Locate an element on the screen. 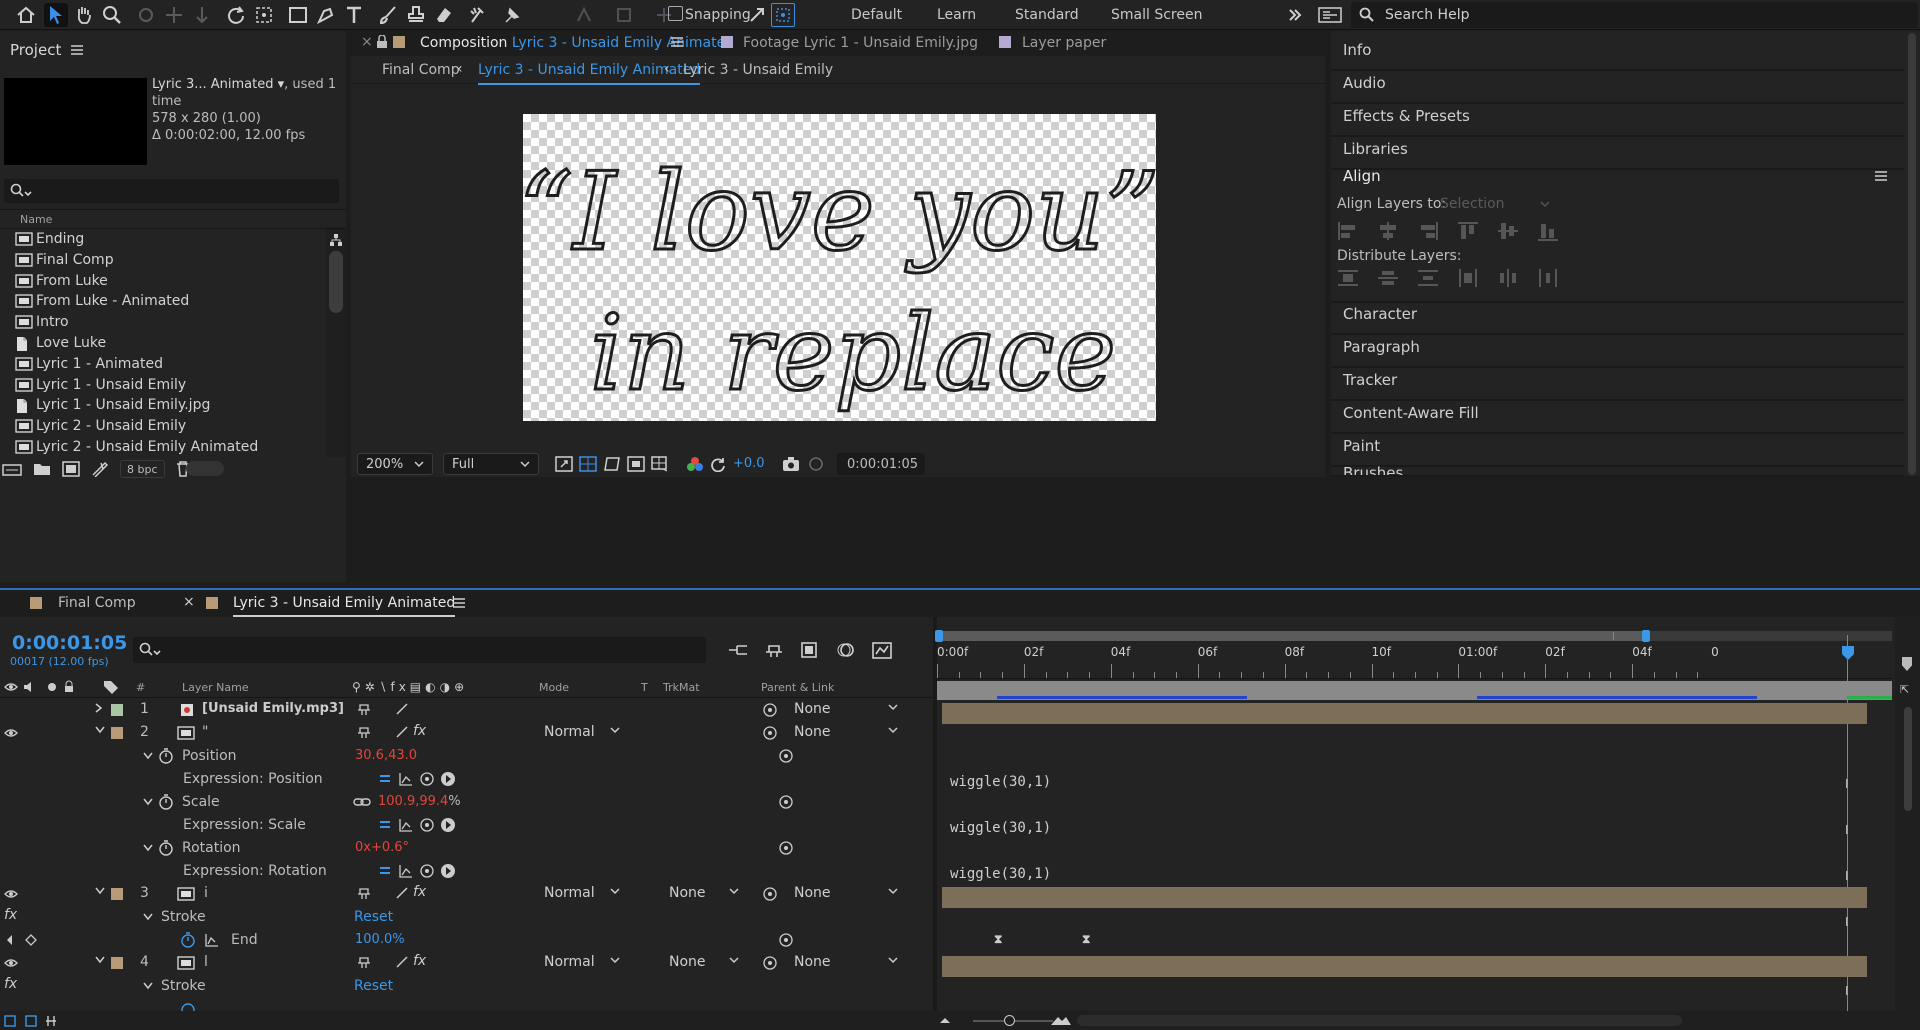 This screenshot has width=1920, height=1030. property-scale-row: Scale 100.9,99.4% is located at coordinates (466, 802).